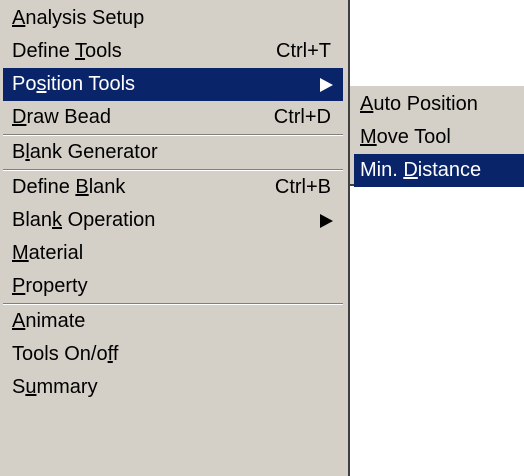 Image resolution: width=524 pixels, height=476 pixels. What do you see at coordinates (61, 117) in the screenshot?
I see `menu-item-label: Draw Bead` at bounding box center [61, 117].